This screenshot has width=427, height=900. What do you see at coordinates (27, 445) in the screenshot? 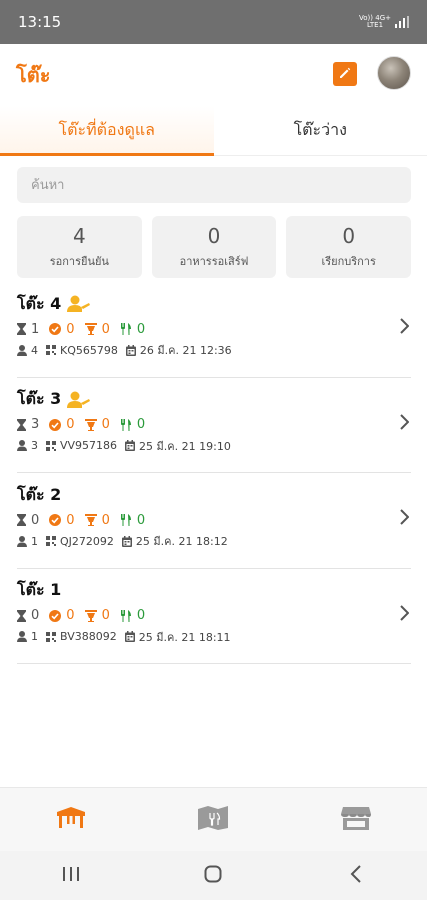
I see `guest-count: 3` at bounding box center [27, 445].